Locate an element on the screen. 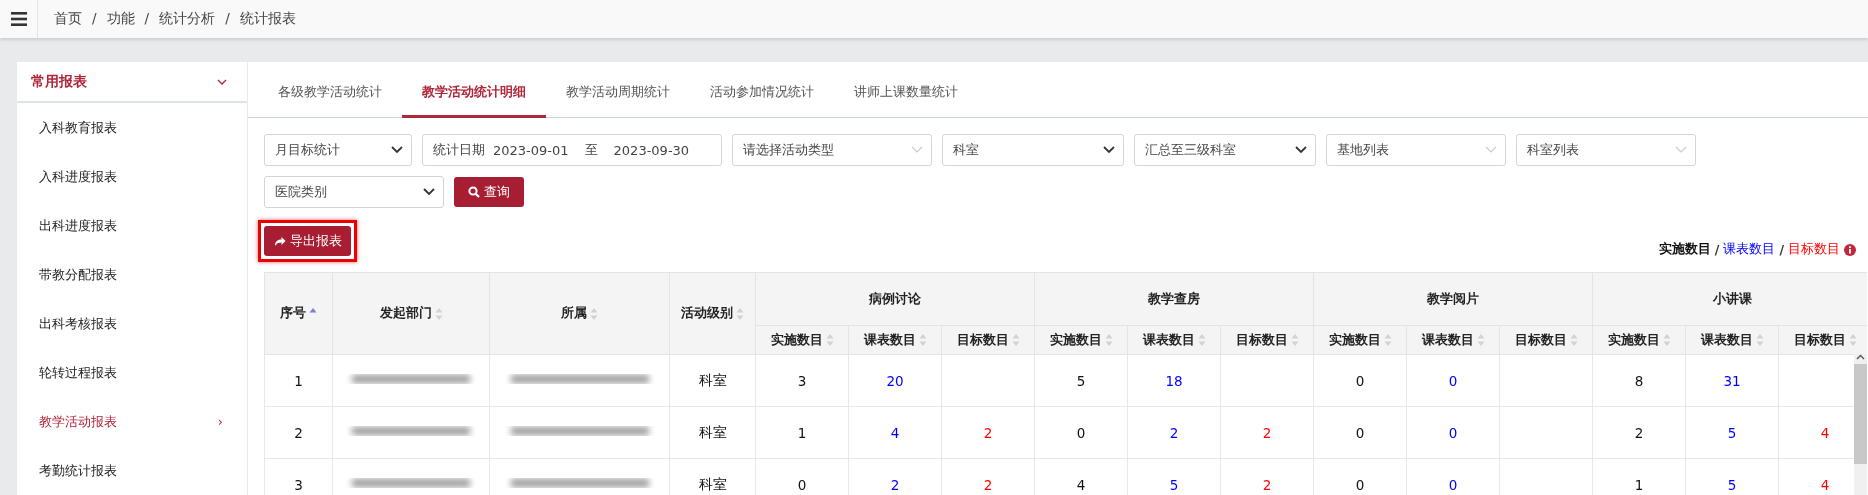 Image resolution: width=1868 pixels, height=495 pixels. menu-button is located at coordinates (19, 19).